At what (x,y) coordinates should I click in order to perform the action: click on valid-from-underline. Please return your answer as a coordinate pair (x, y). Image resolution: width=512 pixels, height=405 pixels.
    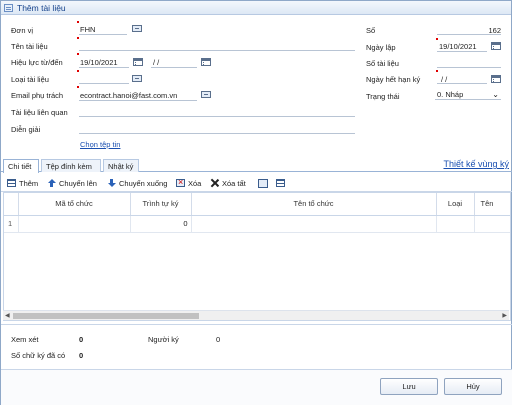
    Looking at the image, I should click on (104, 67).